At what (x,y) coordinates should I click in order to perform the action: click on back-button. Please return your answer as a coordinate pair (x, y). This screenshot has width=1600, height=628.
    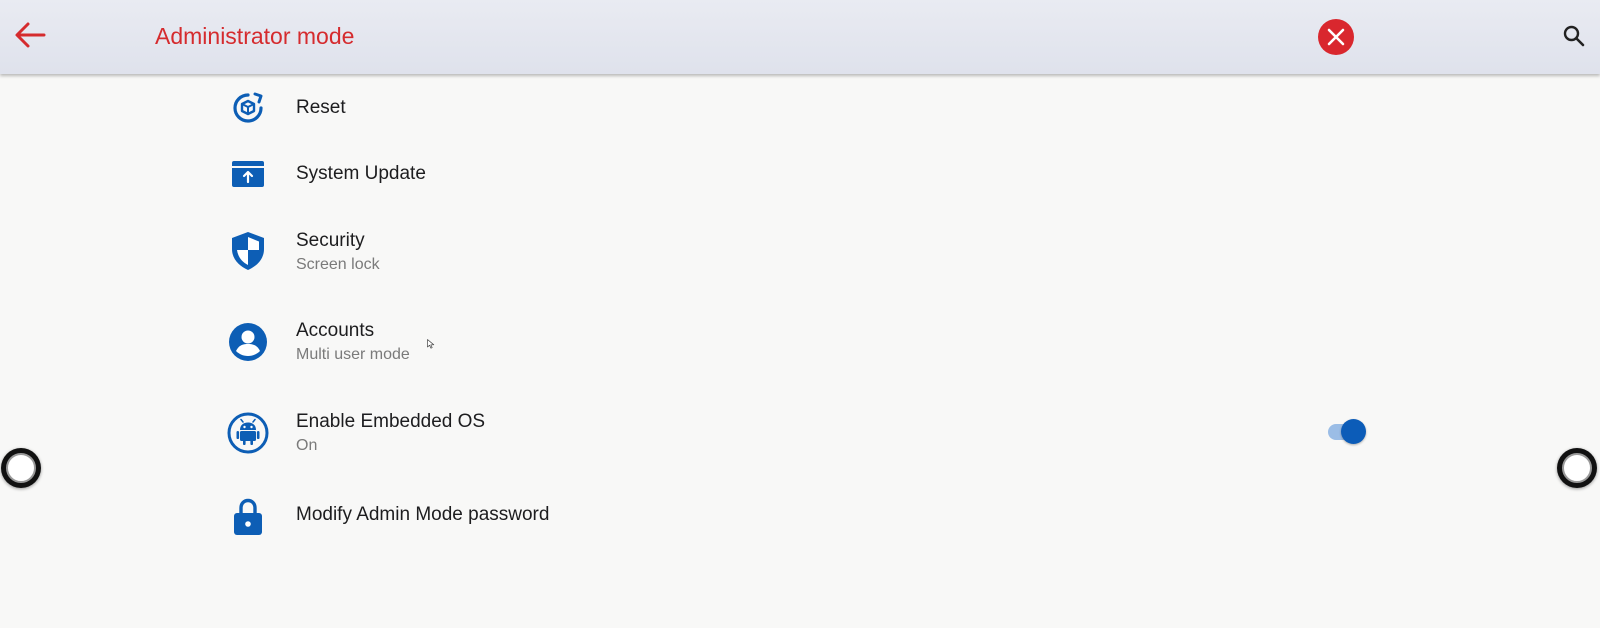
    Looking at the image, I should click on (30, 35).